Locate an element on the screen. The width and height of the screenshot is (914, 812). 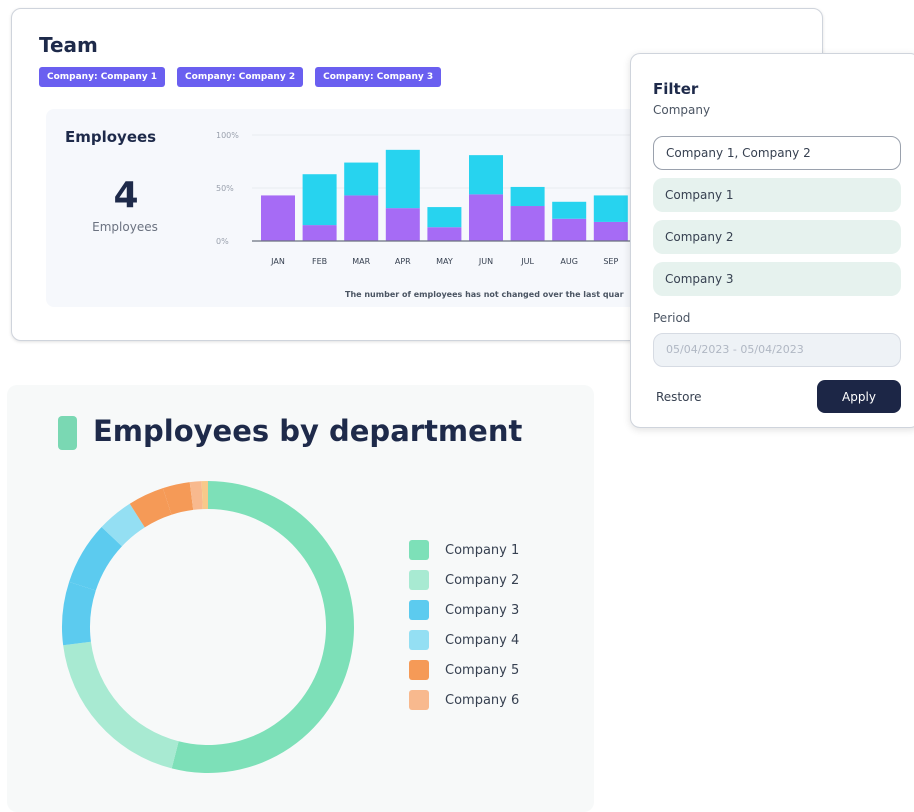
team-title: Team is located at coordinates (68, 45).